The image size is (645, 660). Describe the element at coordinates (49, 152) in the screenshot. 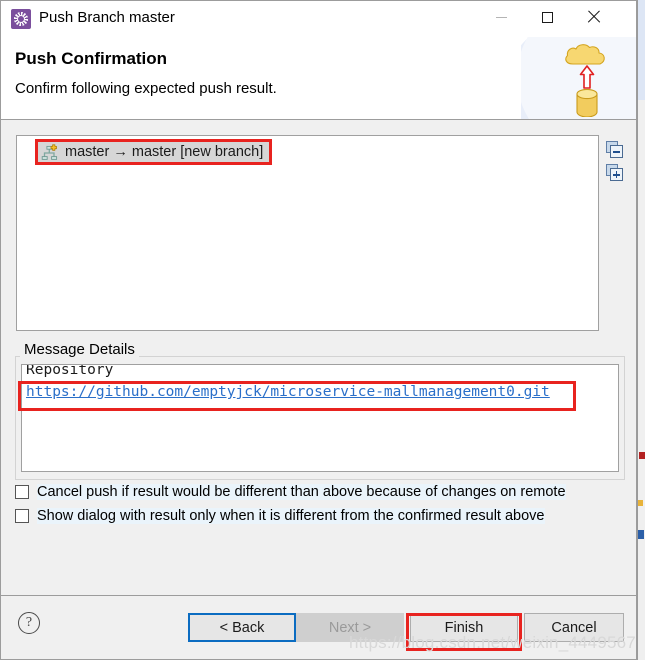

I see `branch-add-icon` at that location.